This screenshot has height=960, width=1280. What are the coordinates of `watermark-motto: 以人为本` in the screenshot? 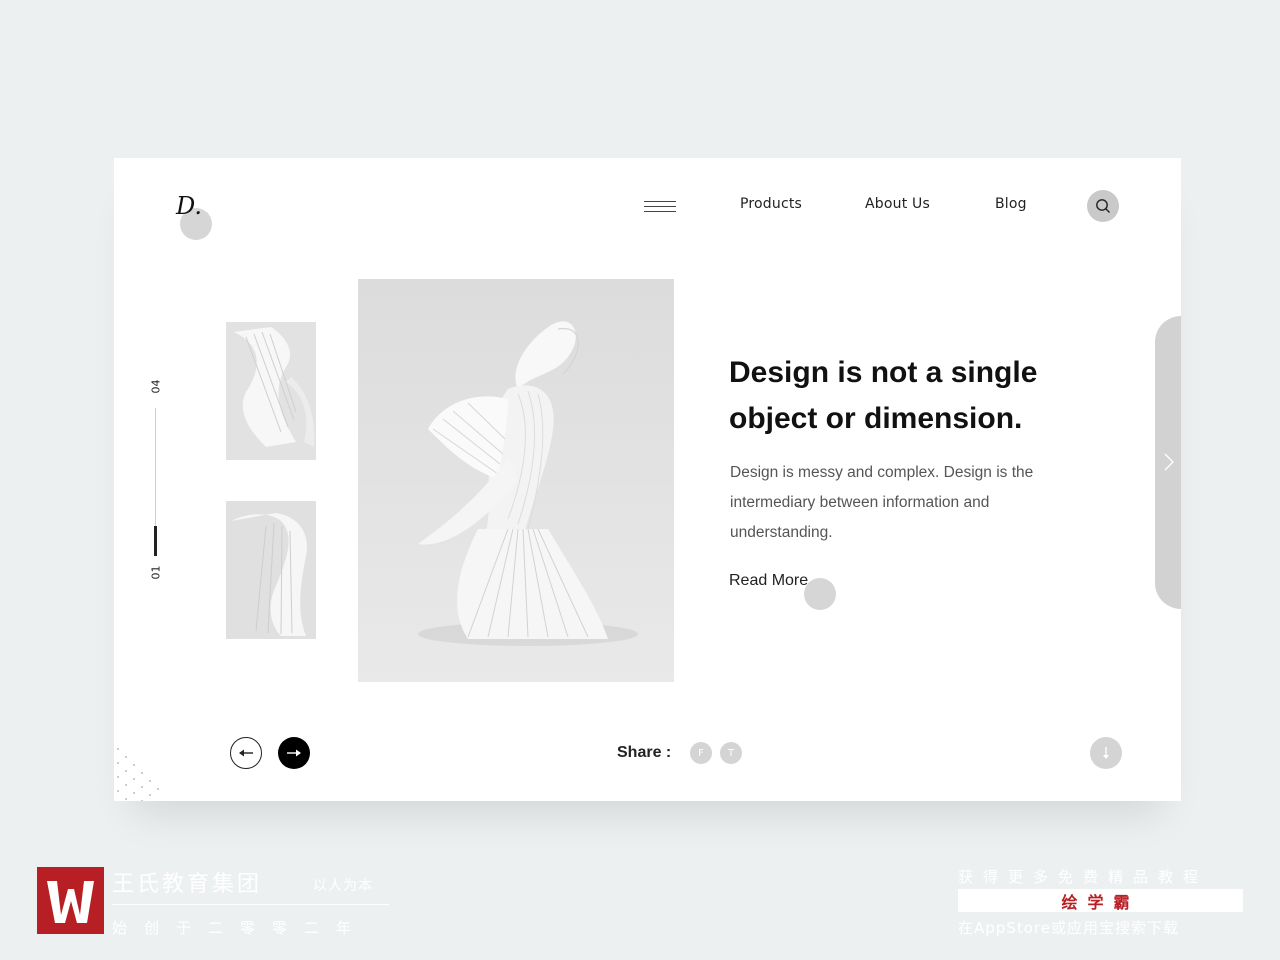 It's located at (343, 886).